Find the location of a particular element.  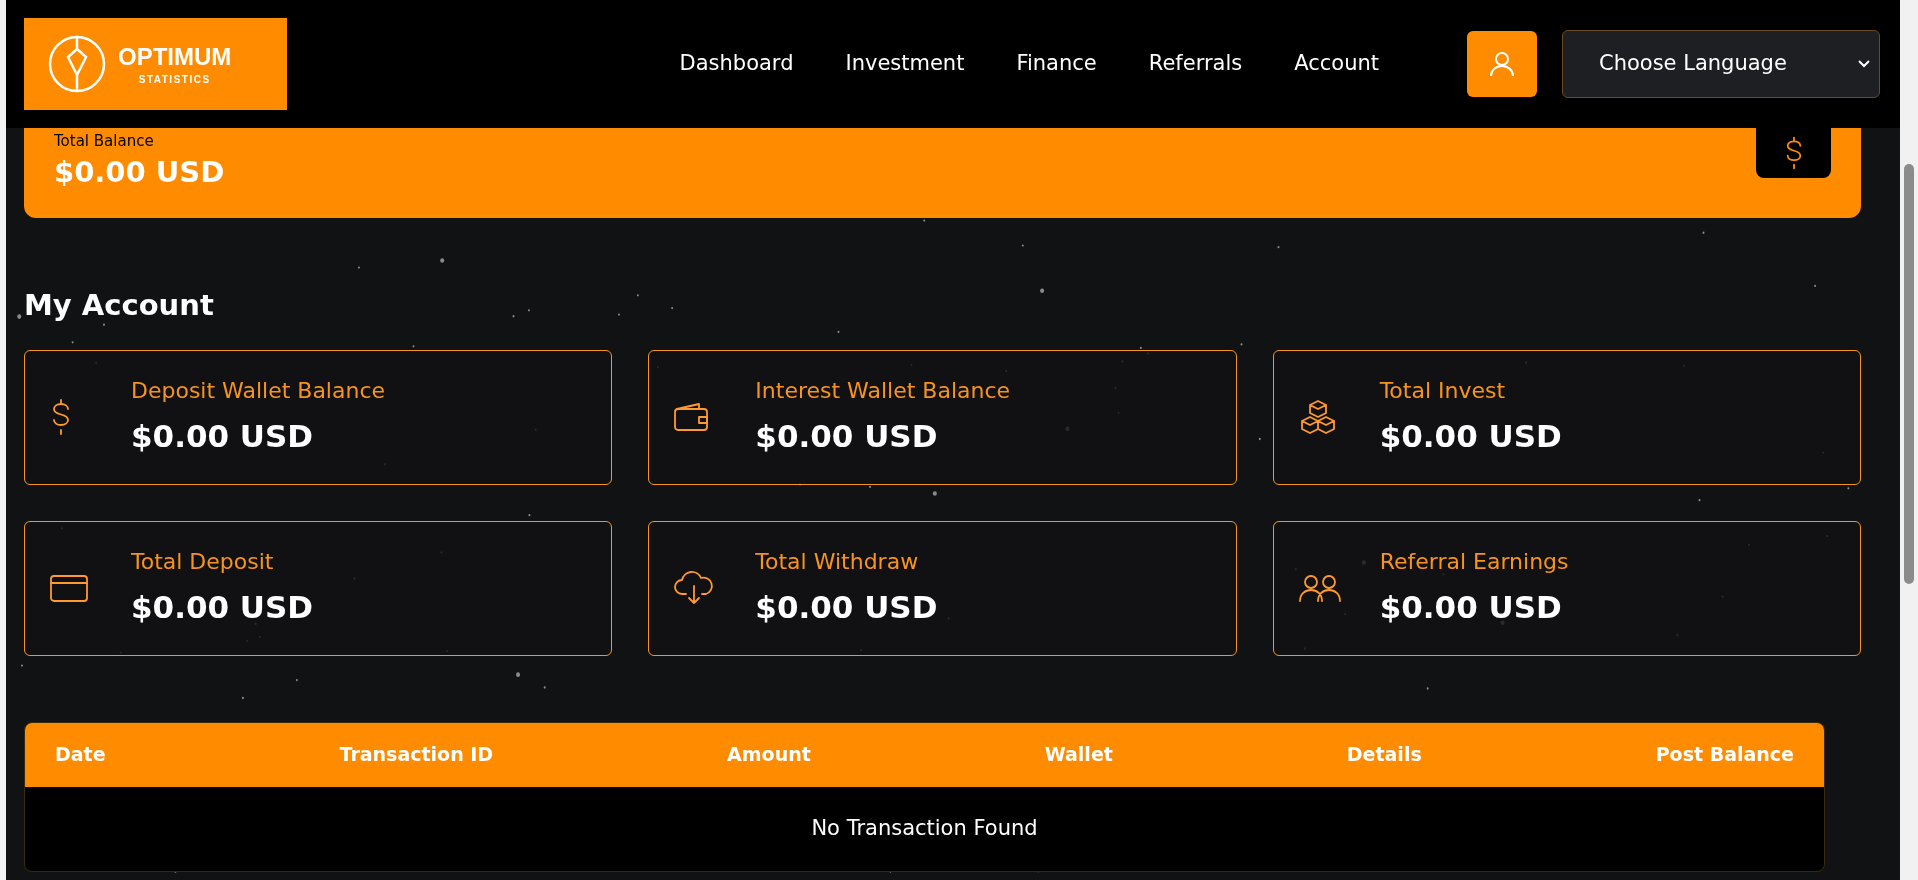

logo-name: OPTIMUM is located at coordinates (175, 56).